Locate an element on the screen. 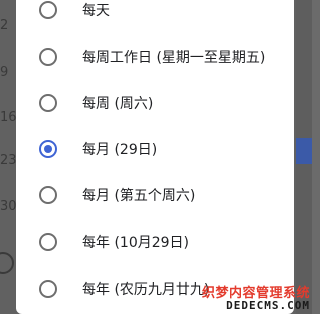 The image size is (320, 314). repeat-option-monthly-date: 每月 (29日) is located at coordinates (155, 149).